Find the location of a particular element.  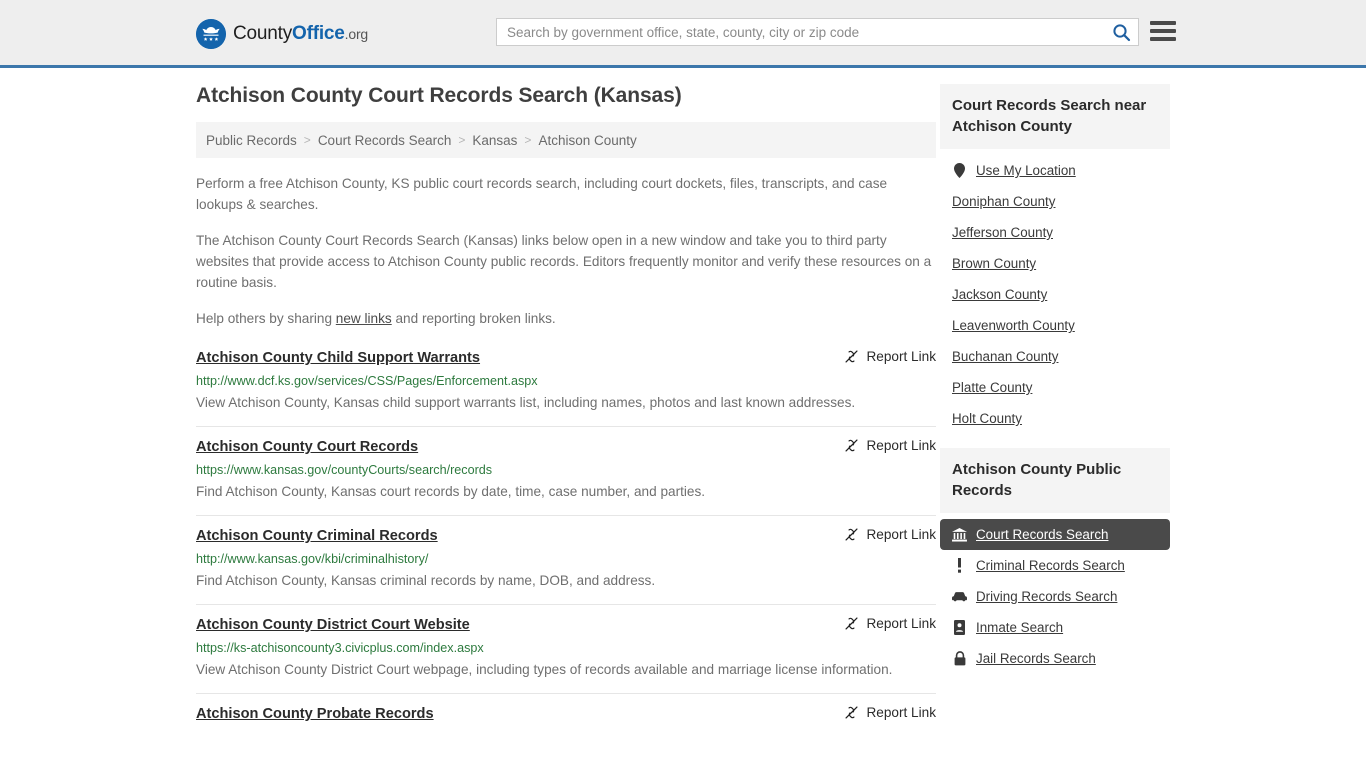

sidebar-item-holt-county: Holt County is located at coordinates (1055, 418).